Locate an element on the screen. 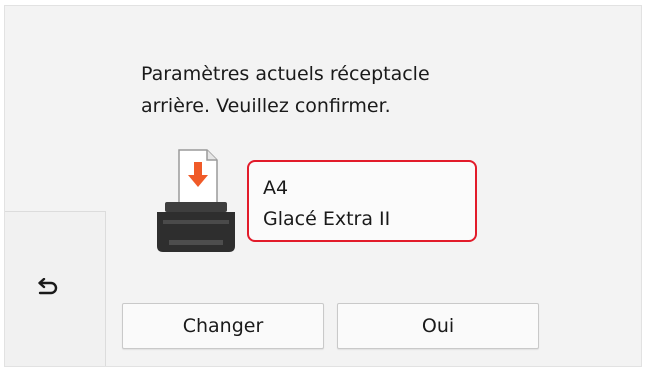 The height and width of the screenshot is (372, 646). back-button is located at coordinates (47, 288).